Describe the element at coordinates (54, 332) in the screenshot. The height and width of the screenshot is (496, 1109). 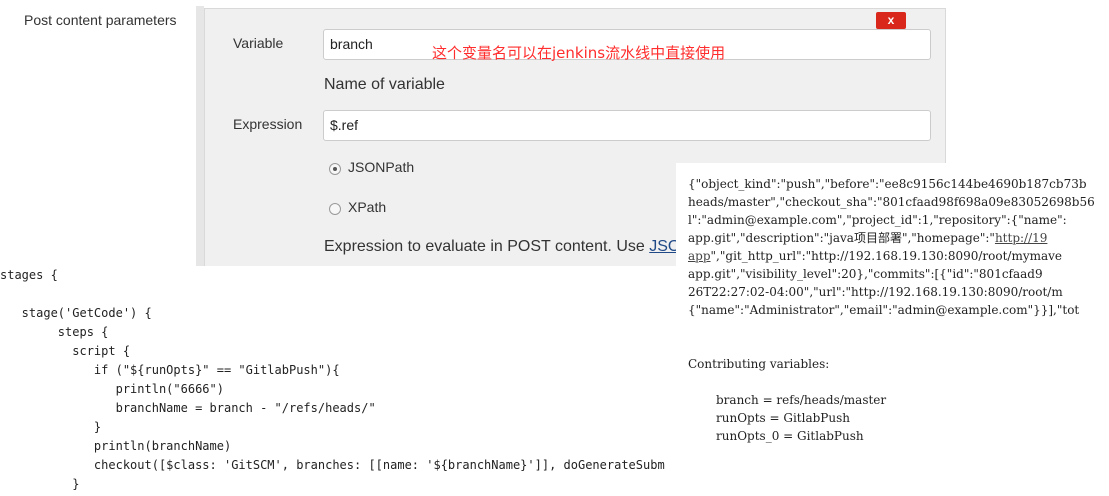
I see `code-line: steps {` at that location.